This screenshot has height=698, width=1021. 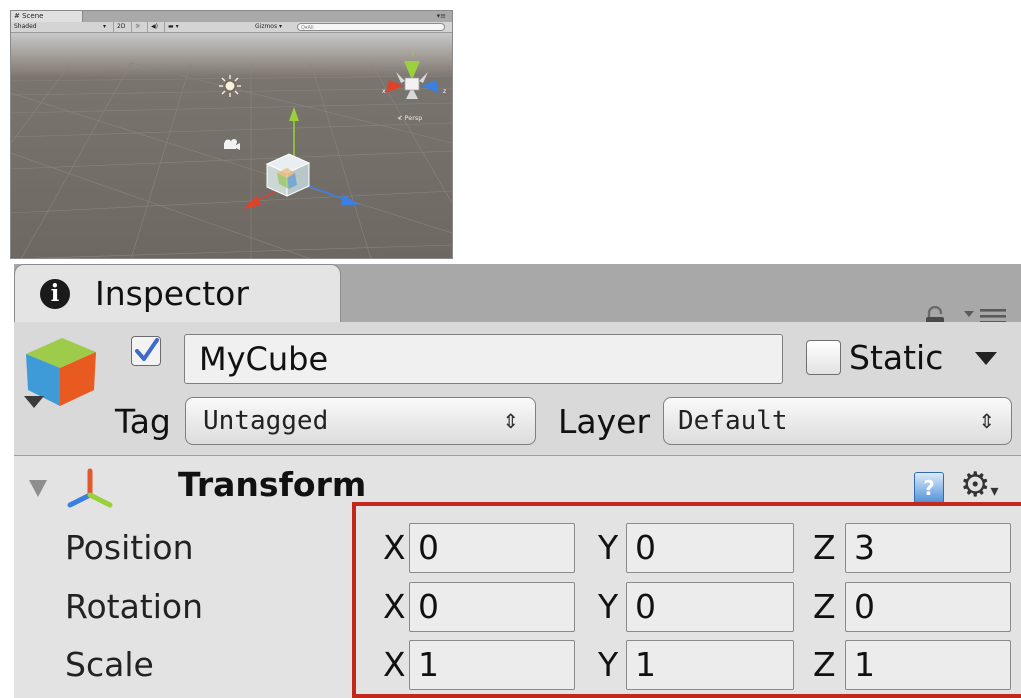 I want to click on directional-light-icon, so click(x=230, y=86).